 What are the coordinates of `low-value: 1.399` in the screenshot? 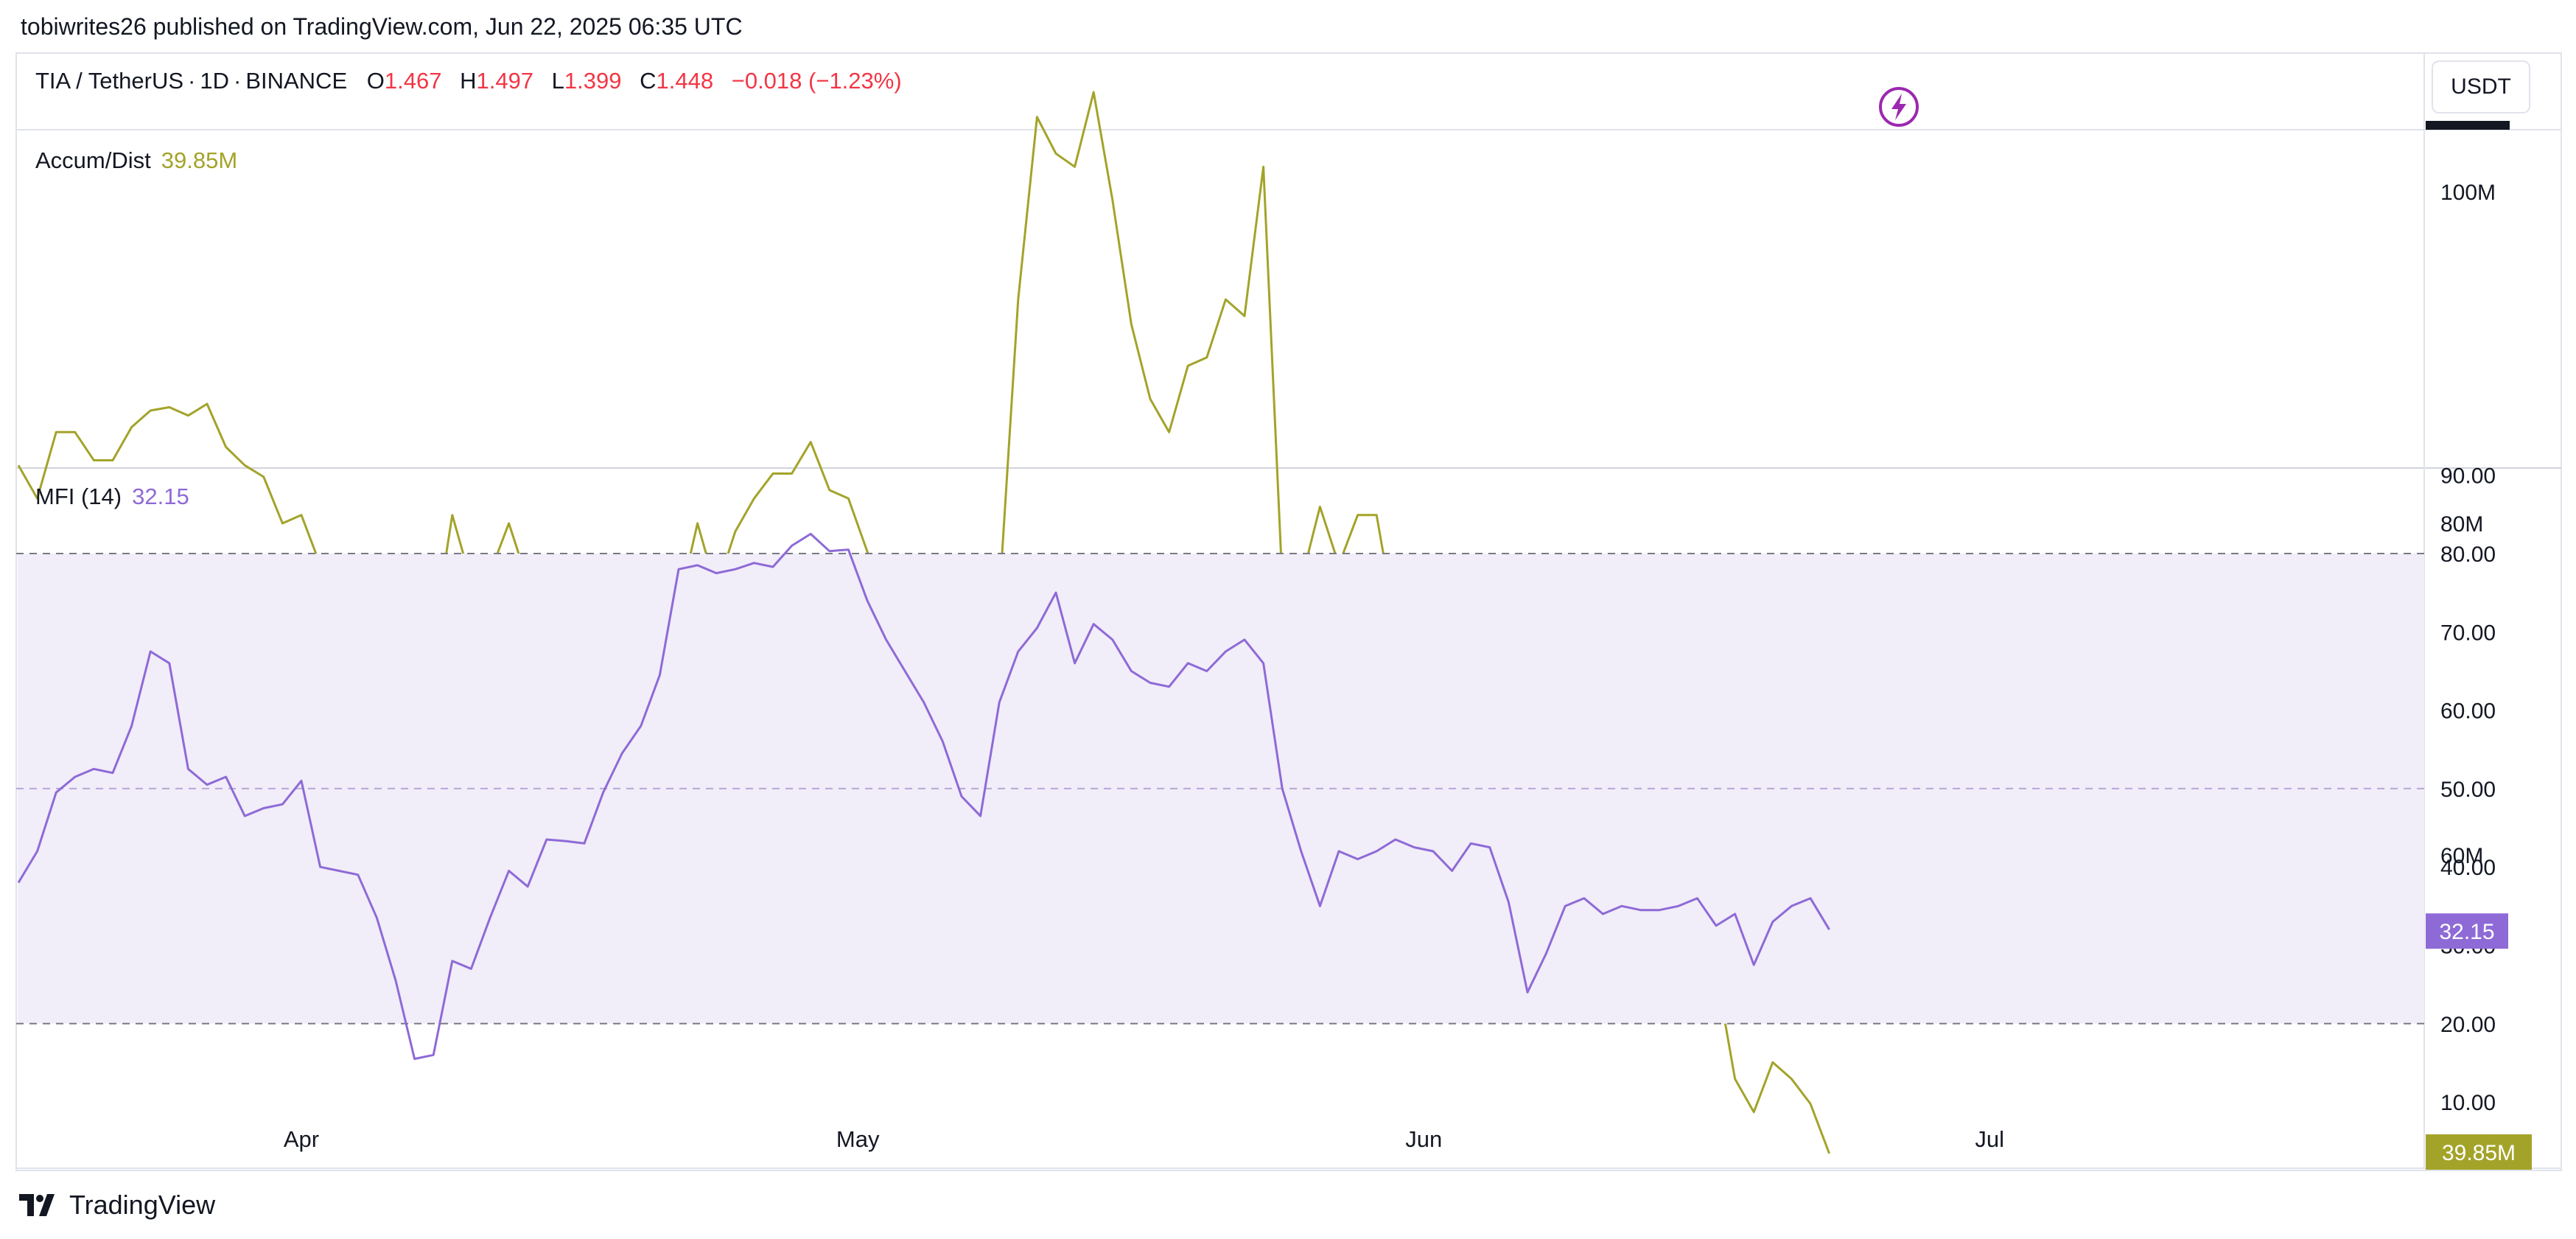 It's located at (593, 81).